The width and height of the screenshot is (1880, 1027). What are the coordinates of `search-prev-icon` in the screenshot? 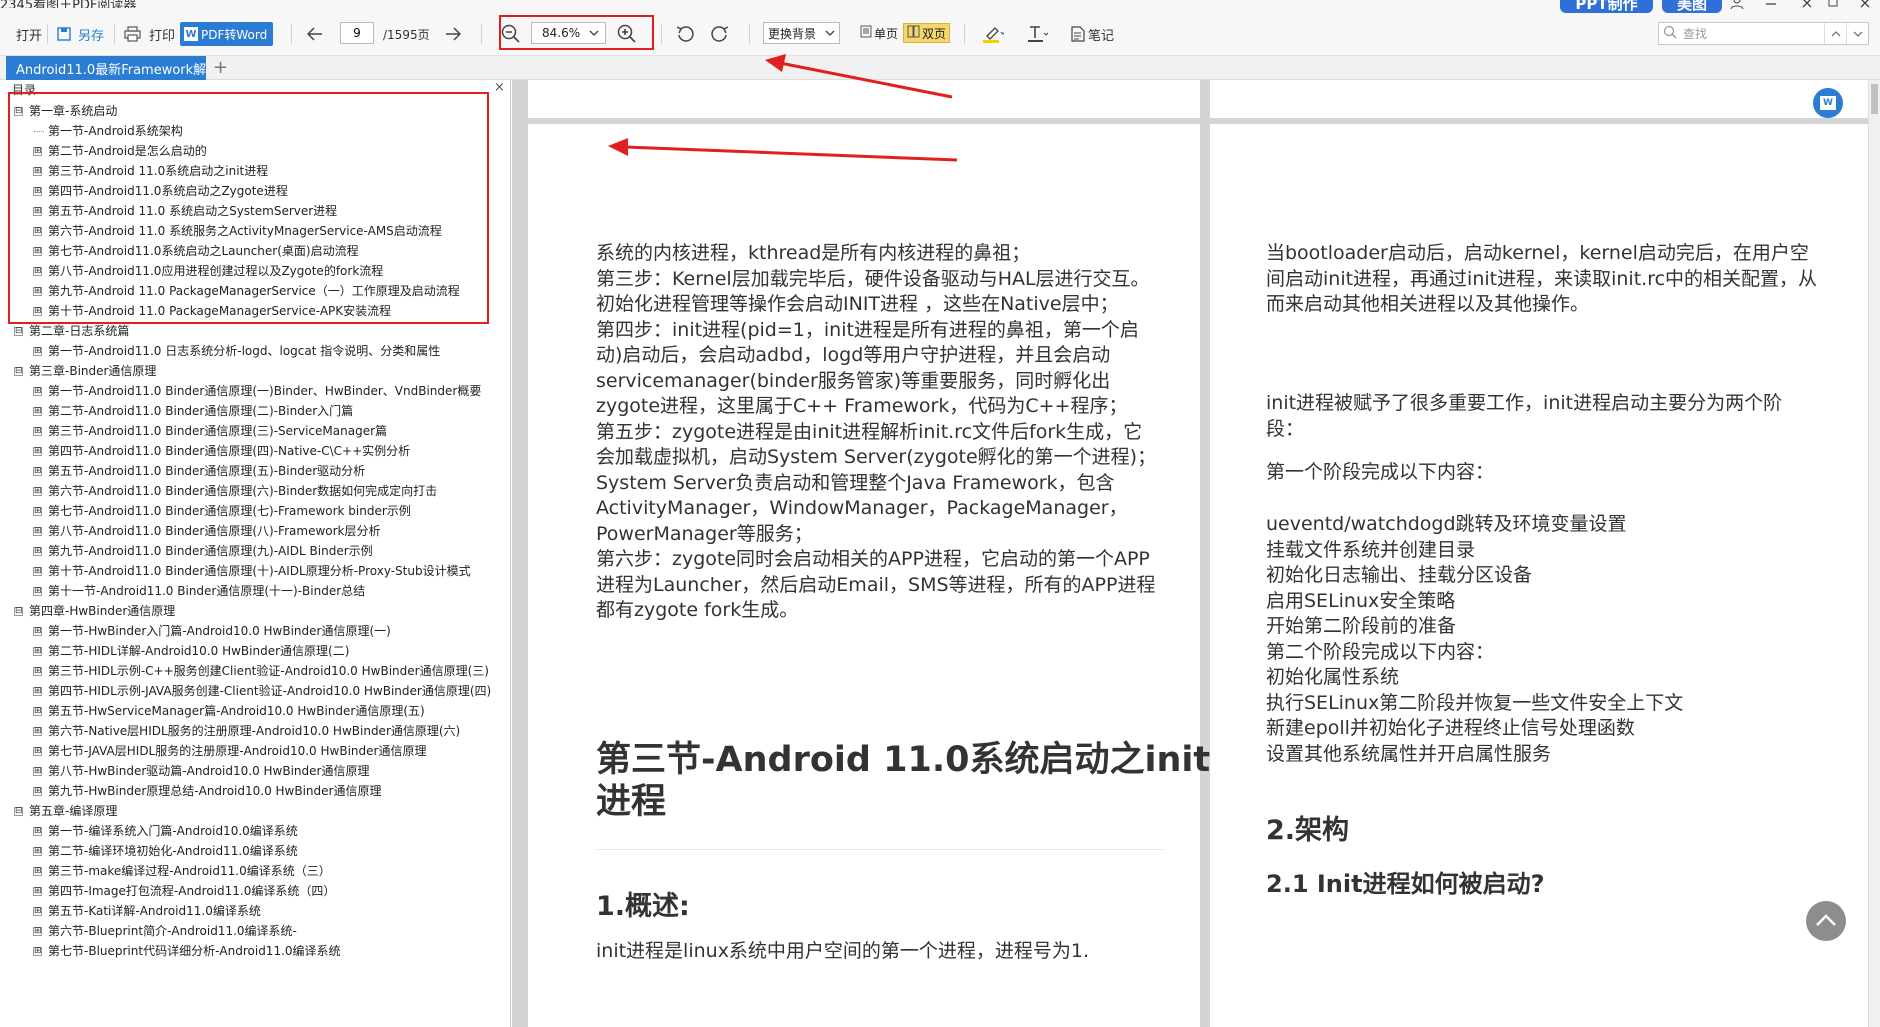 It's located at (1835, 33).